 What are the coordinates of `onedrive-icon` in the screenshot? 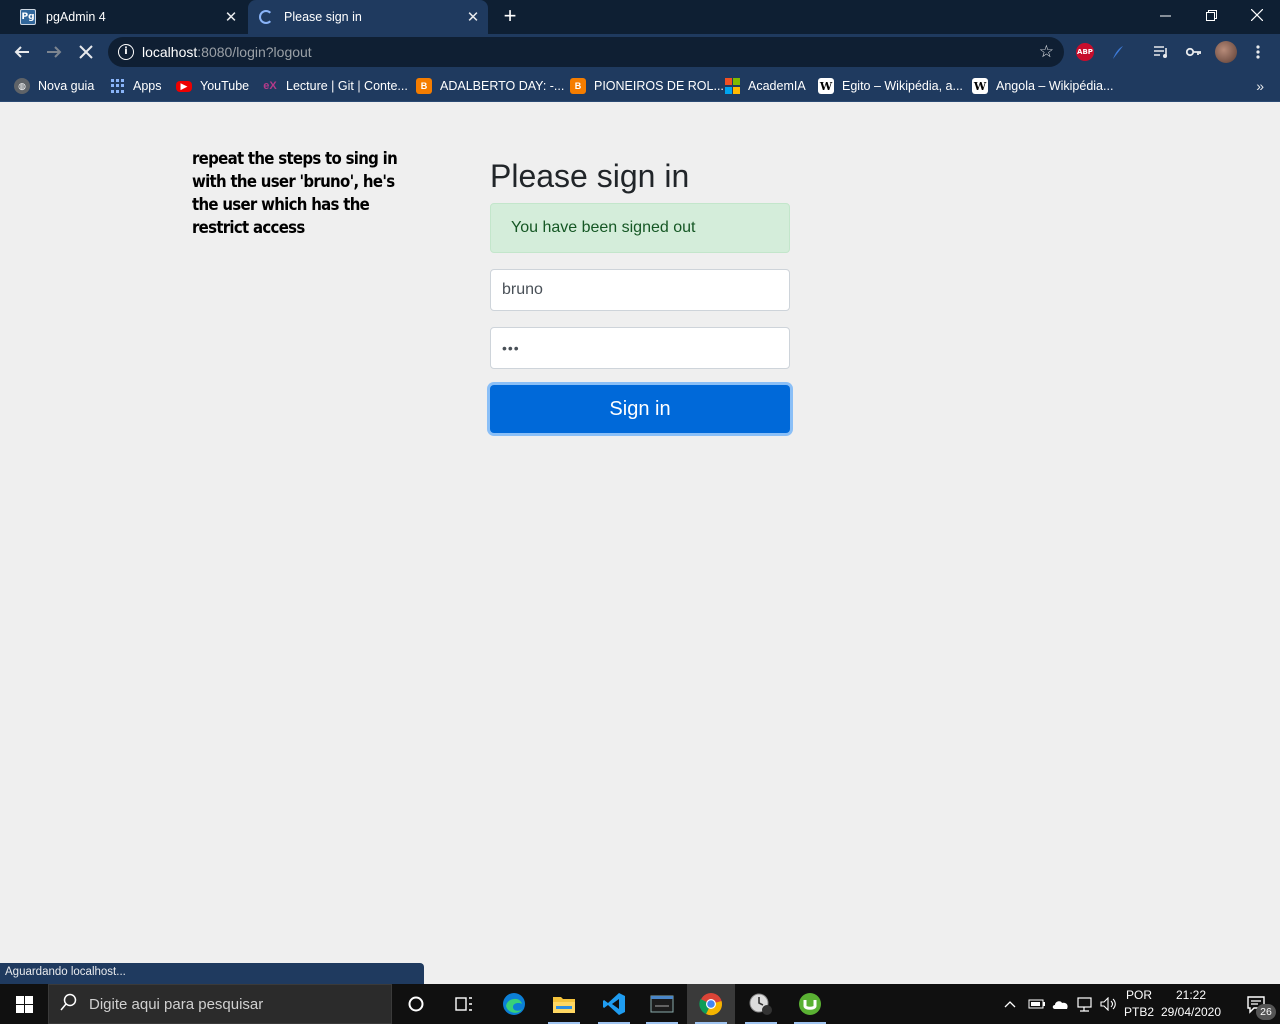 It's located at (1061, 1004).